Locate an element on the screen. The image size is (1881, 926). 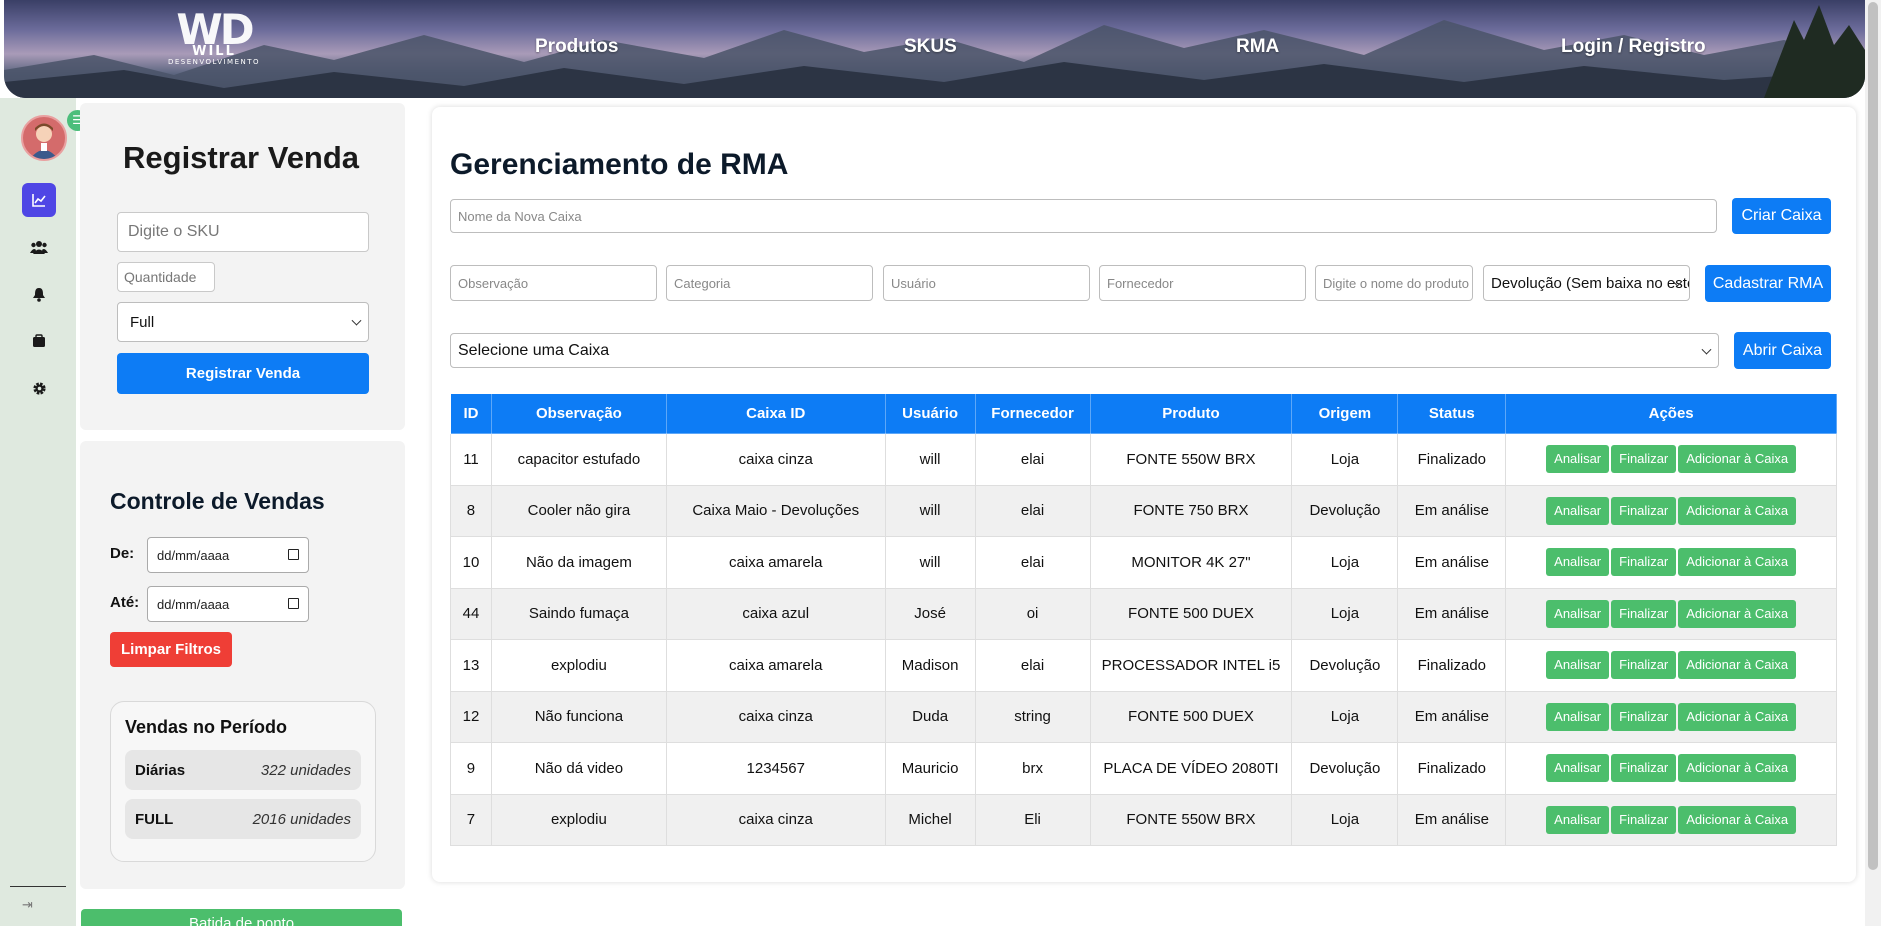
cell-id: 9 is located at coordinates (471, 768).